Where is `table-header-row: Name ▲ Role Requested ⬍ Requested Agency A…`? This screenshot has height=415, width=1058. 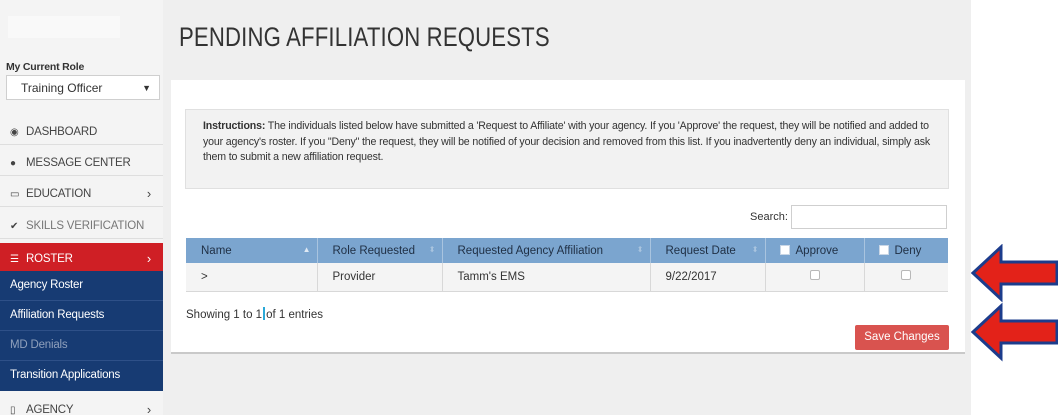
table-header-row: Name ▲ Role Requested ⬍ Requested Agency A… is located at coordinates (567, 250).